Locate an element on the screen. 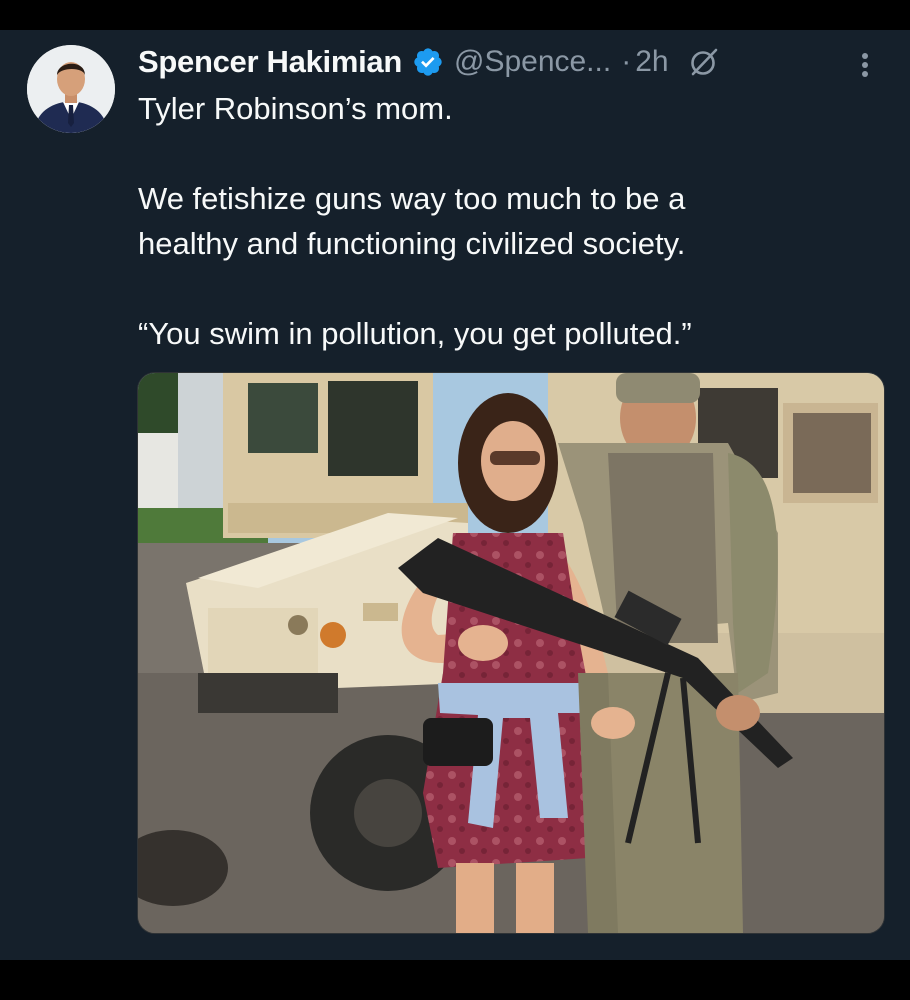 This screenshot has height=1000, width=910. verified-badge-icon is located at coordinates (428, 62).